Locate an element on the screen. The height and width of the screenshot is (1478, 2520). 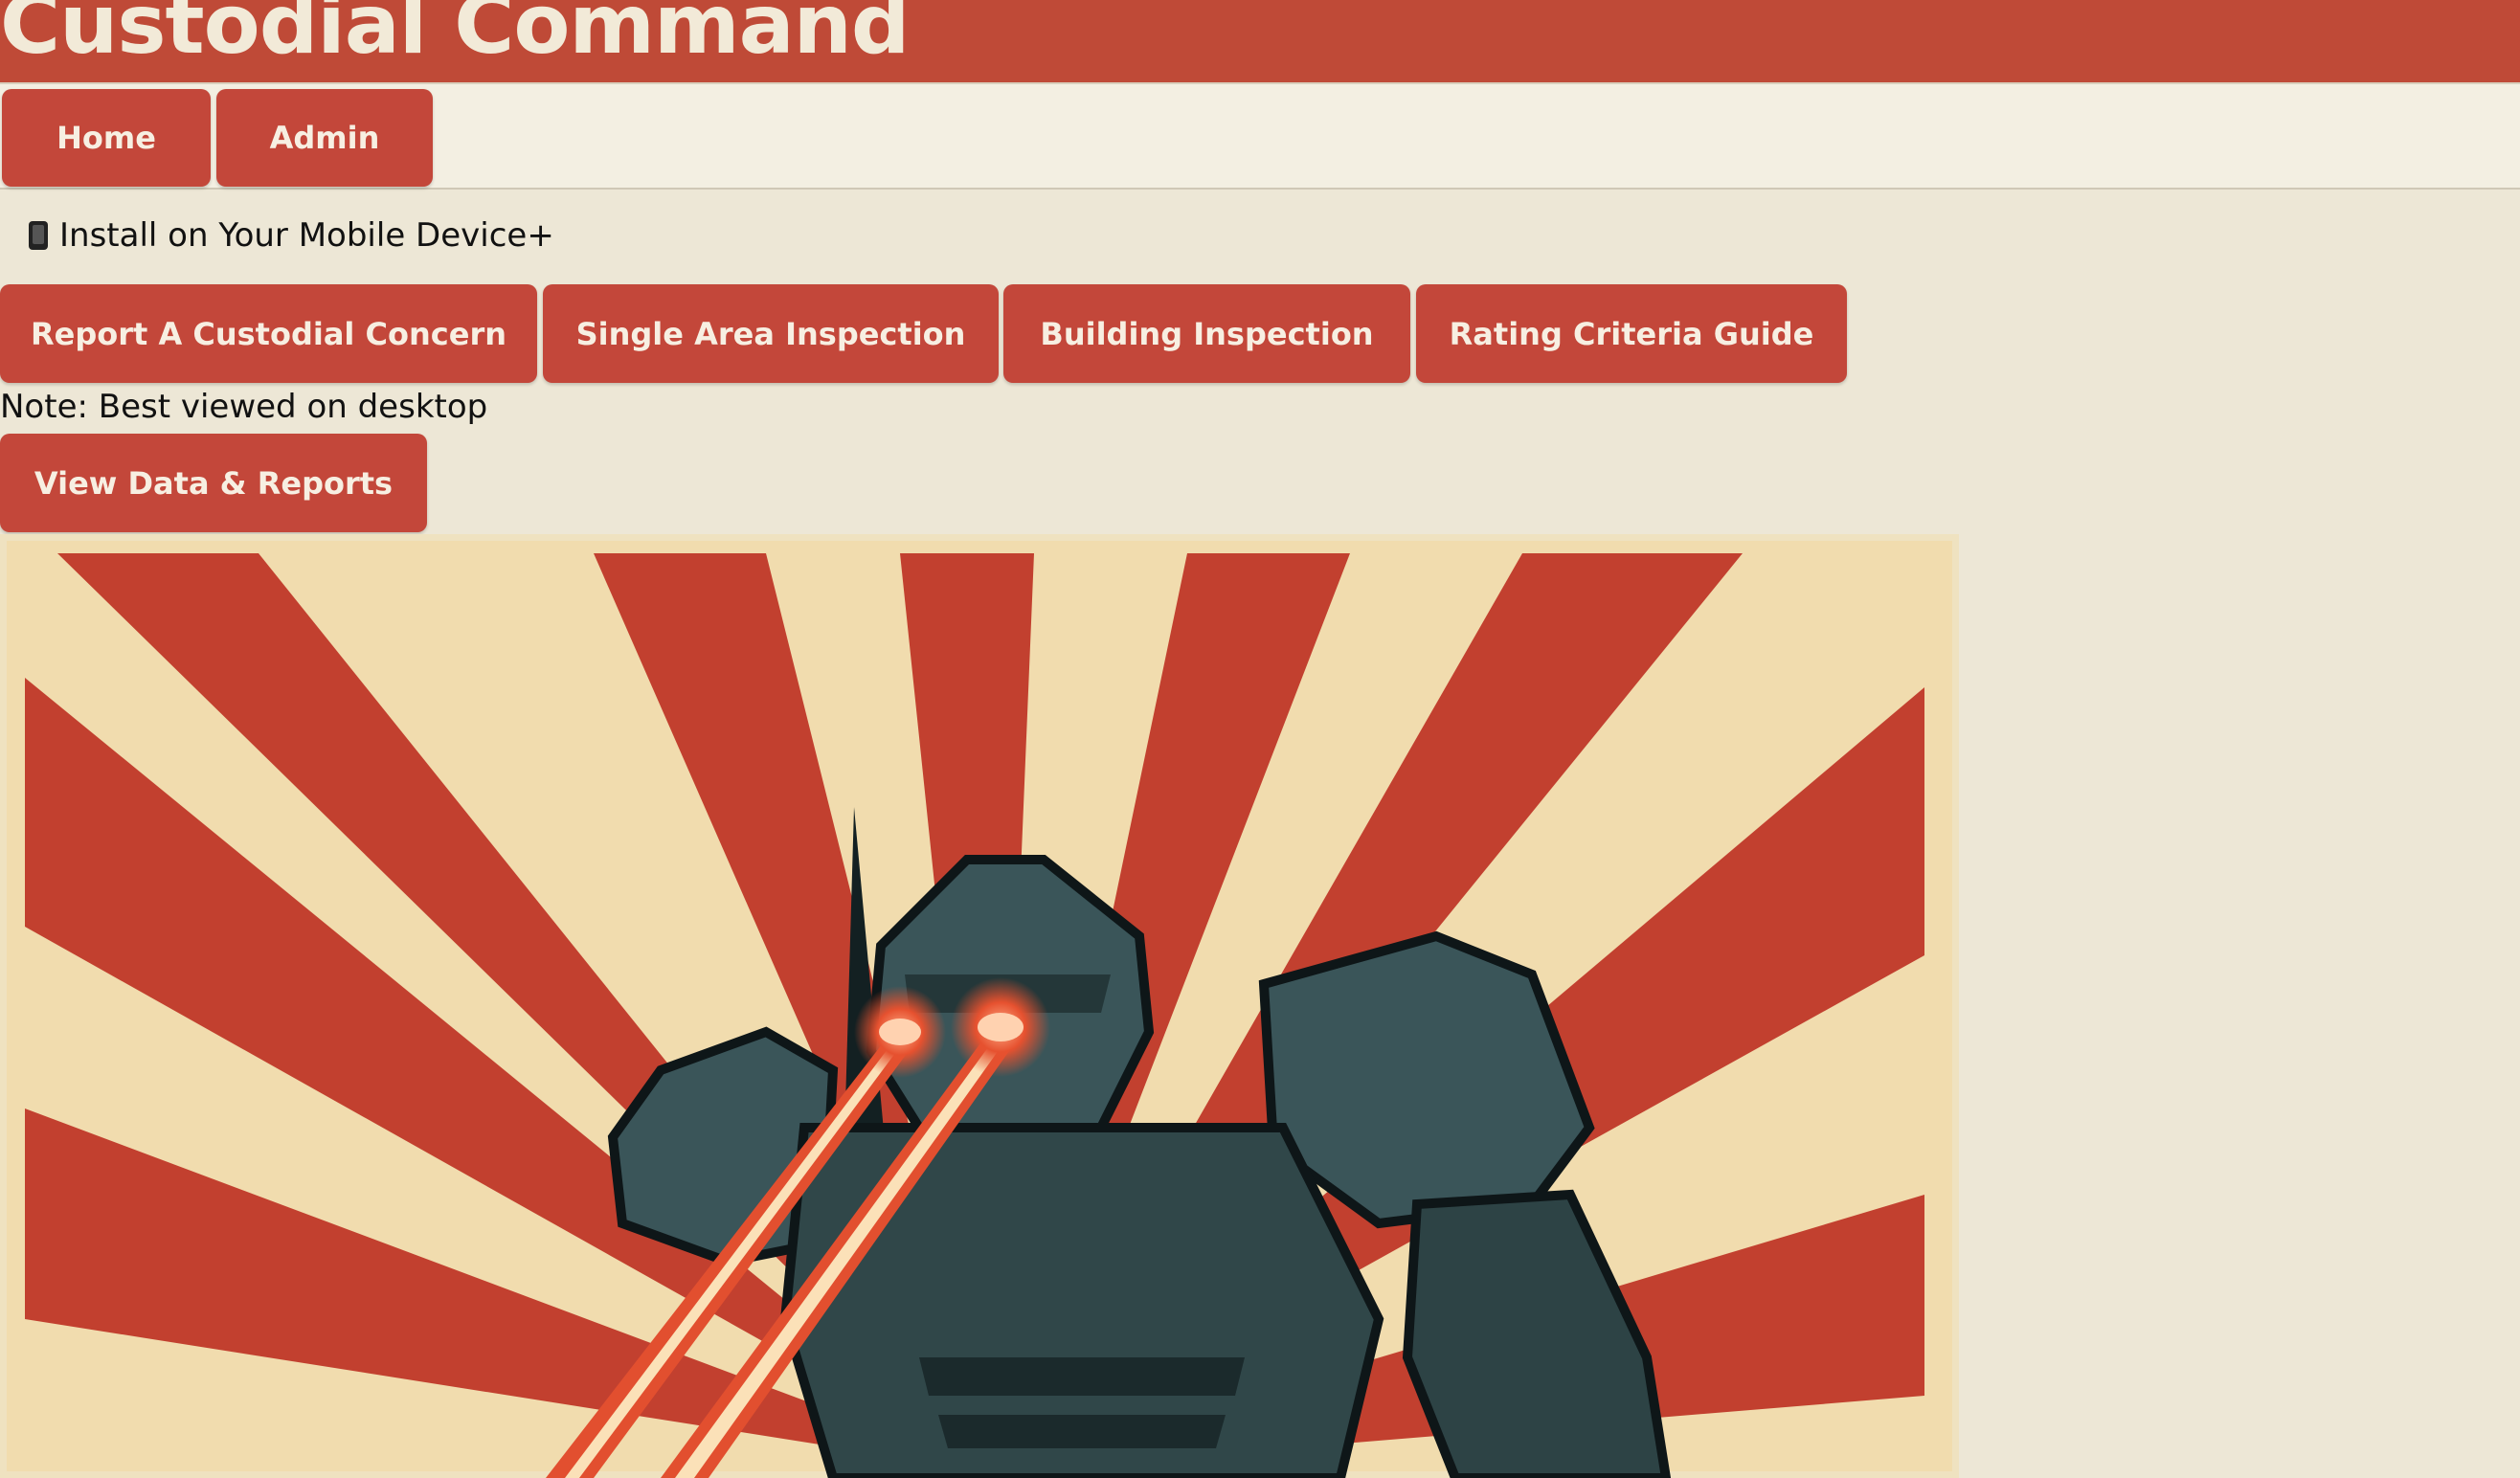
install-app-link: Install on Your Mobile Device+ is located at coordinates (292, 235).